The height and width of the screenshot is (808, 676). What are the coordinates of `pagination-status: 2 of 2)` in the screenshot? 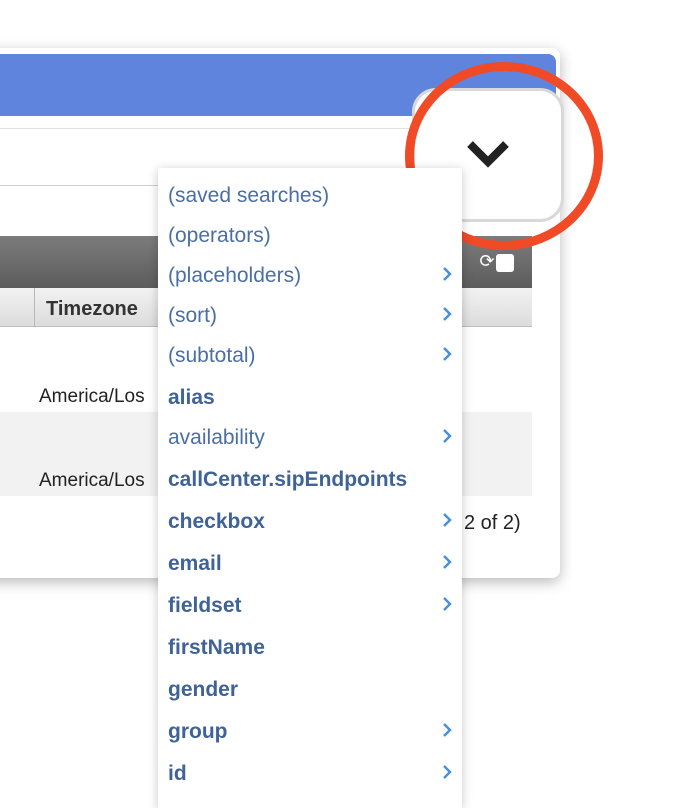 It's located at (492, 523).